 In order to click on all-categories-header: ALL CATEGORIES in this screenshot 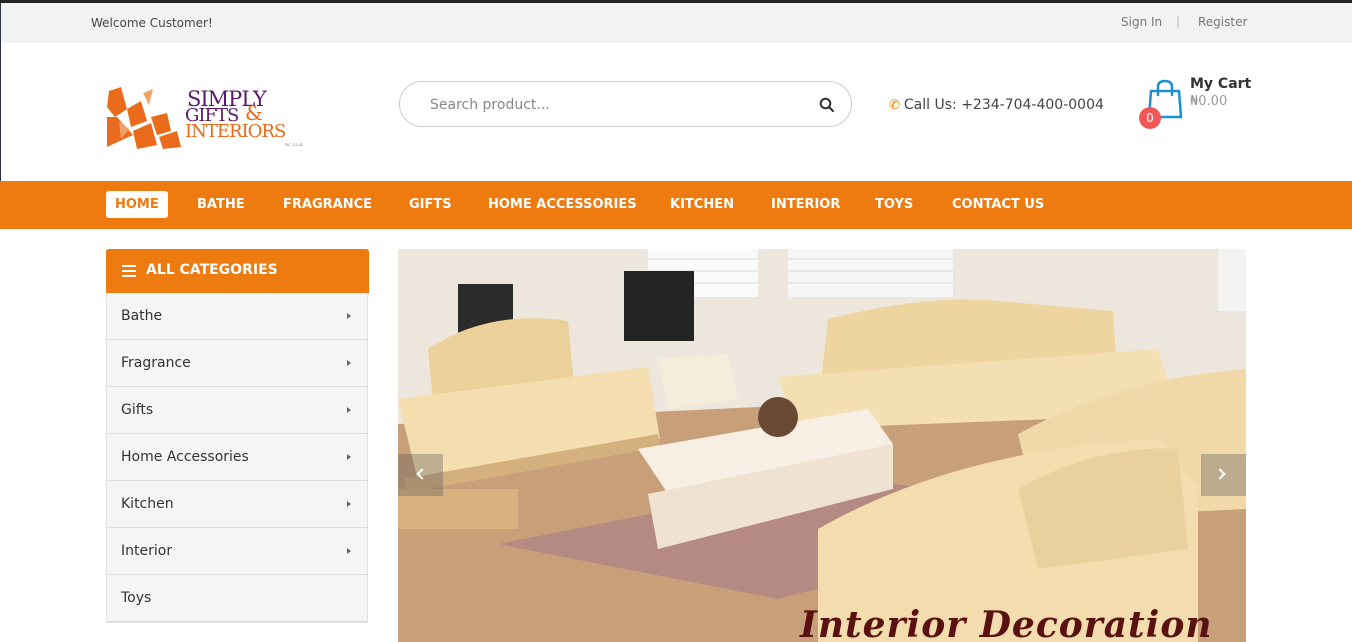, I will do `click(237, 271)`.